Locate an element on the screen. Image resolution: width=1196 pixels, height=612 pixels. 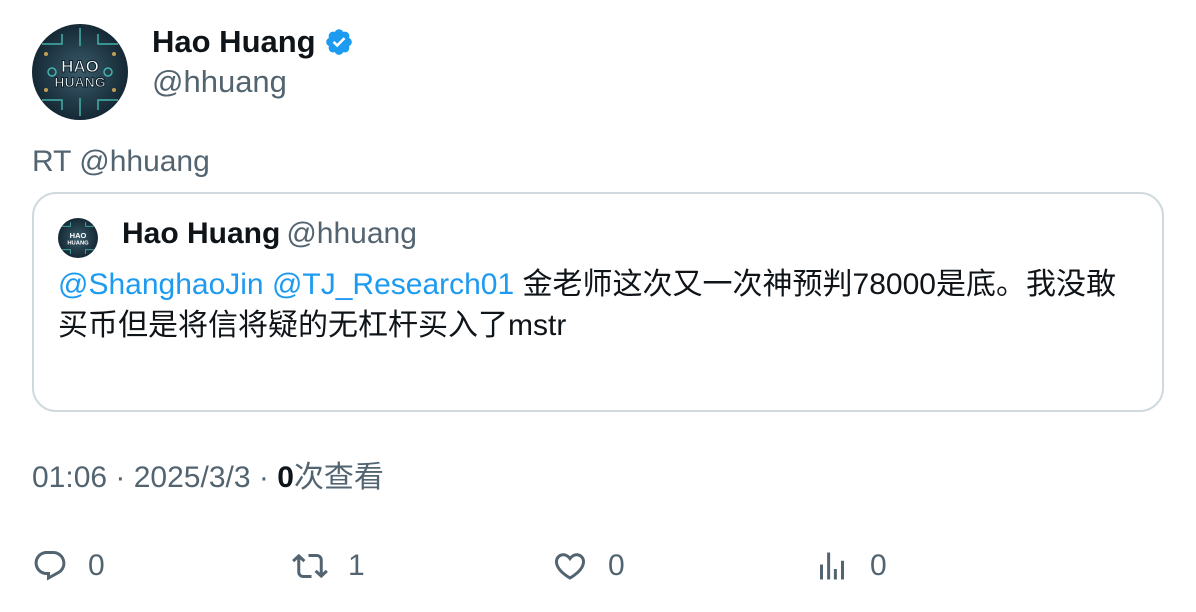
retweet-count: 1 is located at coordinates (356, 565).